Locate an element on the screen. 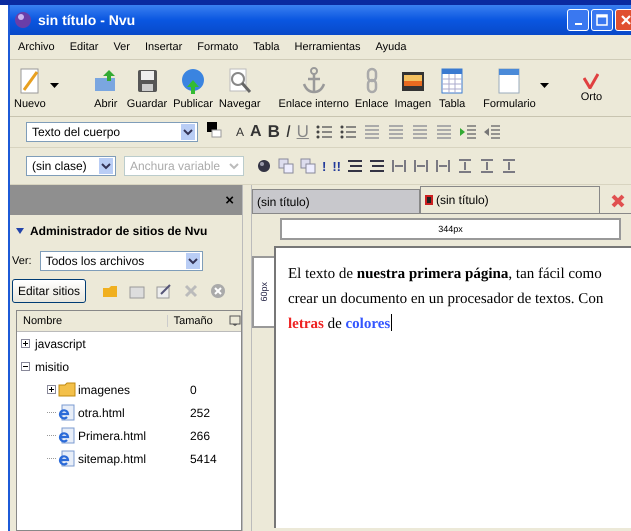  font-larger-button: A is located at coordinates (256, 132).